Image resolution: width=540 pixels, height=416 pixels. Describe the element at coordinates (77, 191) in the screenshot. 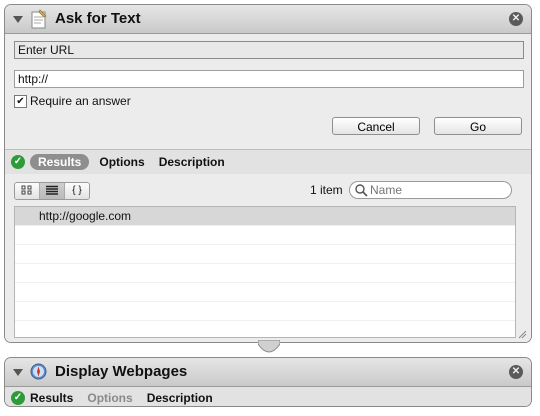

I see `code-view-button: { }` at that location.